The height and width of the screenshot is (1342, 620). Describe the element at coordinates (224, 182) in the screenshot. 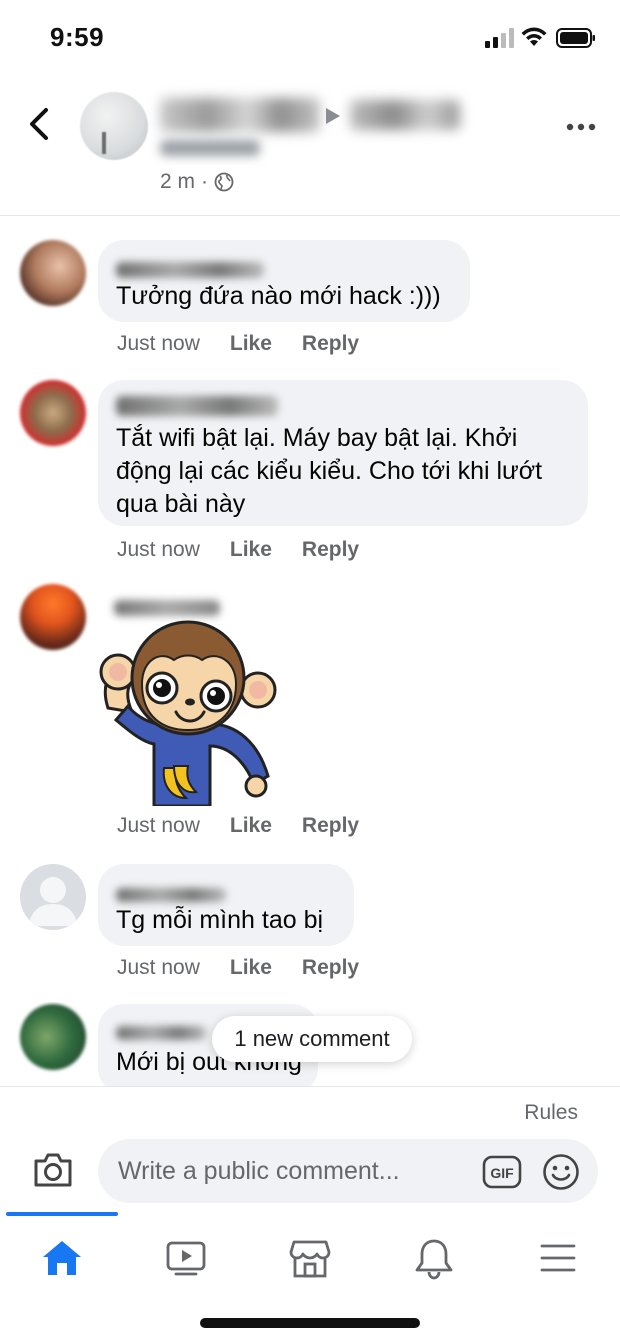

I see `globe-icon` at that location.